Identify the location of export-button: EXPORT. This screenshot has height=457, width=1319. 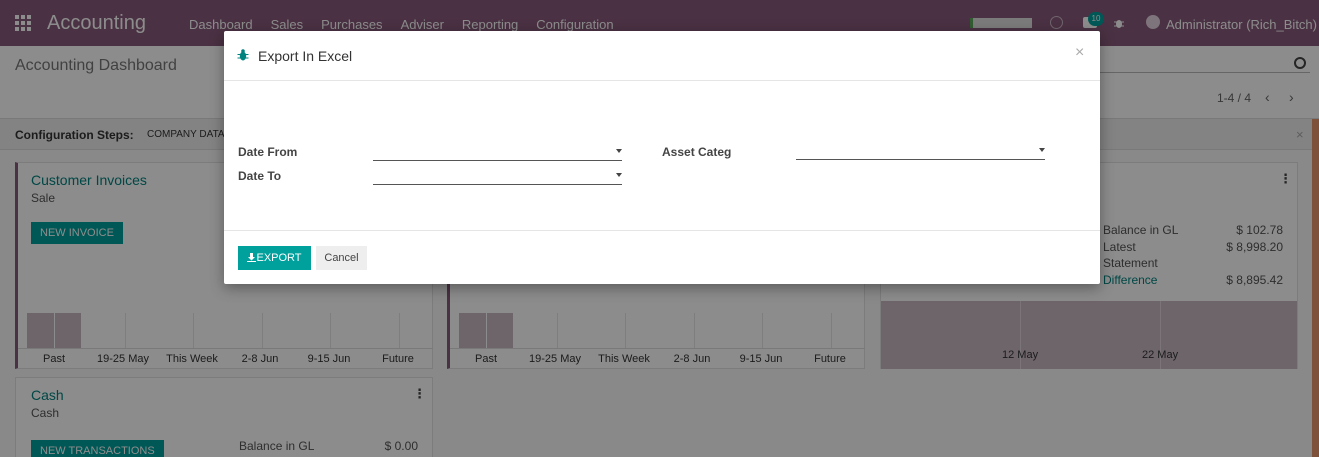
(274, 258).